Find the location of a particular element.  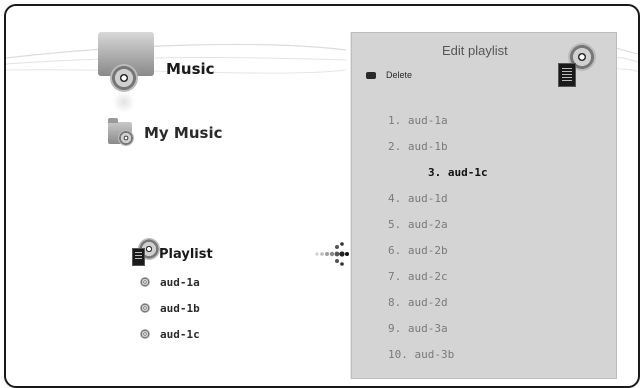

edit-playlist-title: Edit playlist is located at coordinates (475, 50).